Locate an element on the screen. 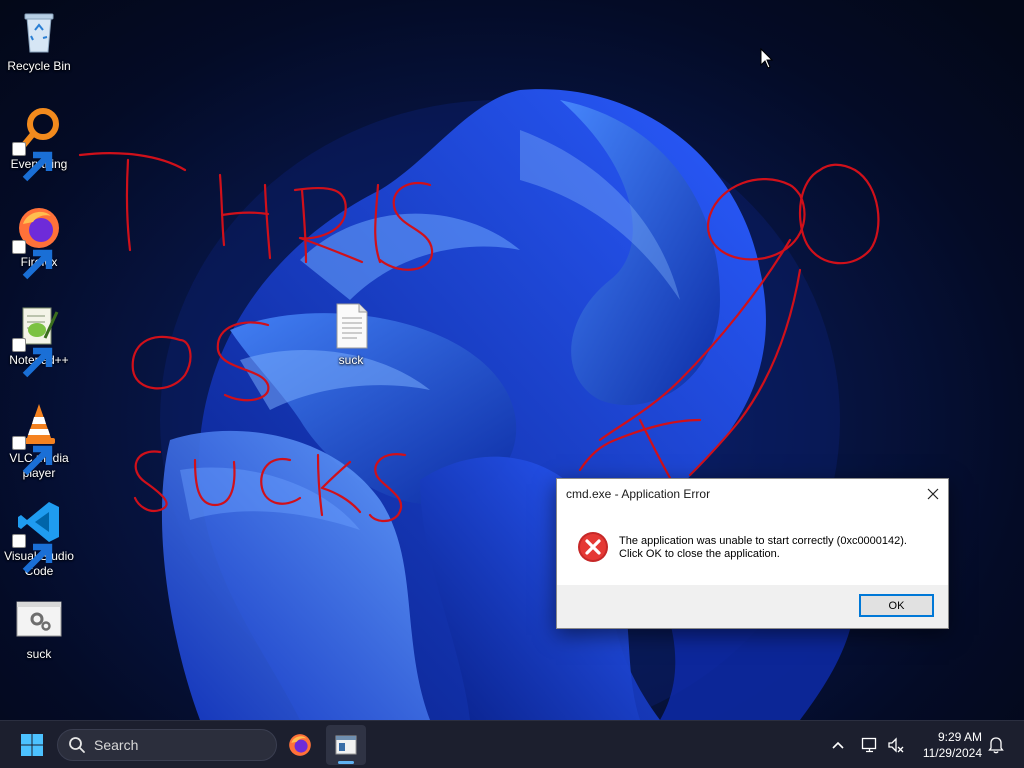 This screenshot has height=768, width=1024. everything-magnifier-icon is located at coordinates (37, 144).